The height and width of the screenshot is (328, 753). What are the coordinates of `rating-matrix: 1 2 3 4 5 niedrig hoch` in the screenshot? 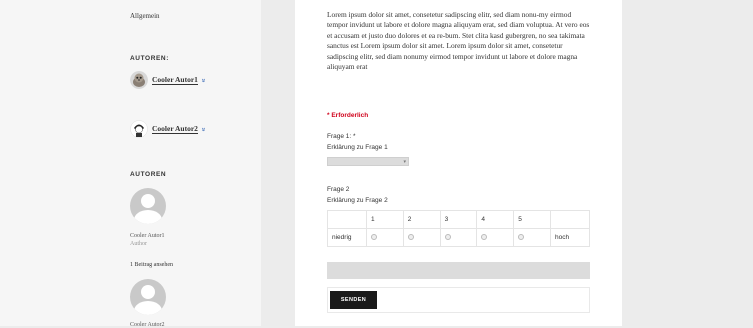 It's located at (458, 228).